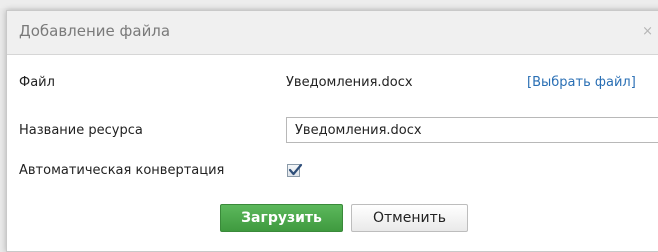  Describe the element at coordinates (37, 82) in the screenshot. I see `file-label: Файл` at that location.